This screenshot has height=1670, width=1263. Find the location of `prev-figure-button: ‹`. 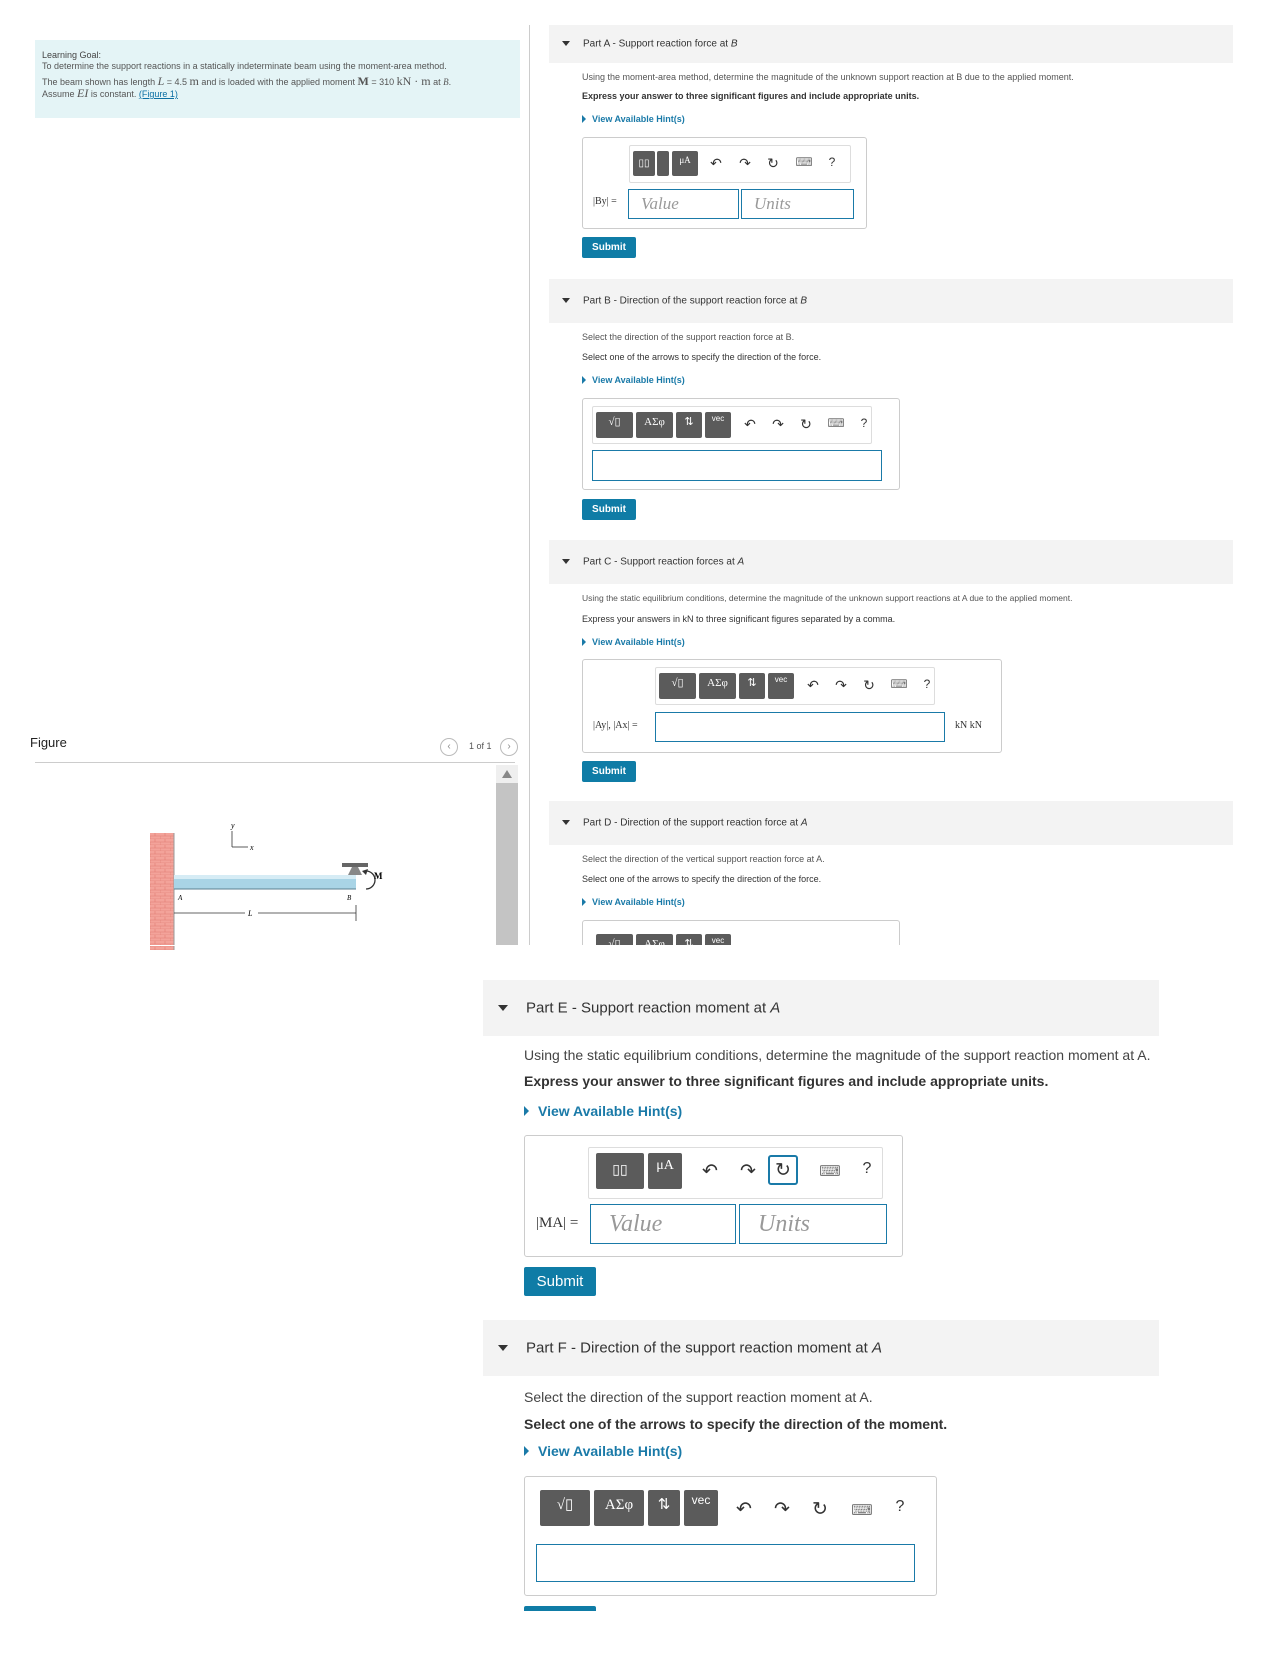

prev-figure-button: ‹ is located at coordinates (449, 747).